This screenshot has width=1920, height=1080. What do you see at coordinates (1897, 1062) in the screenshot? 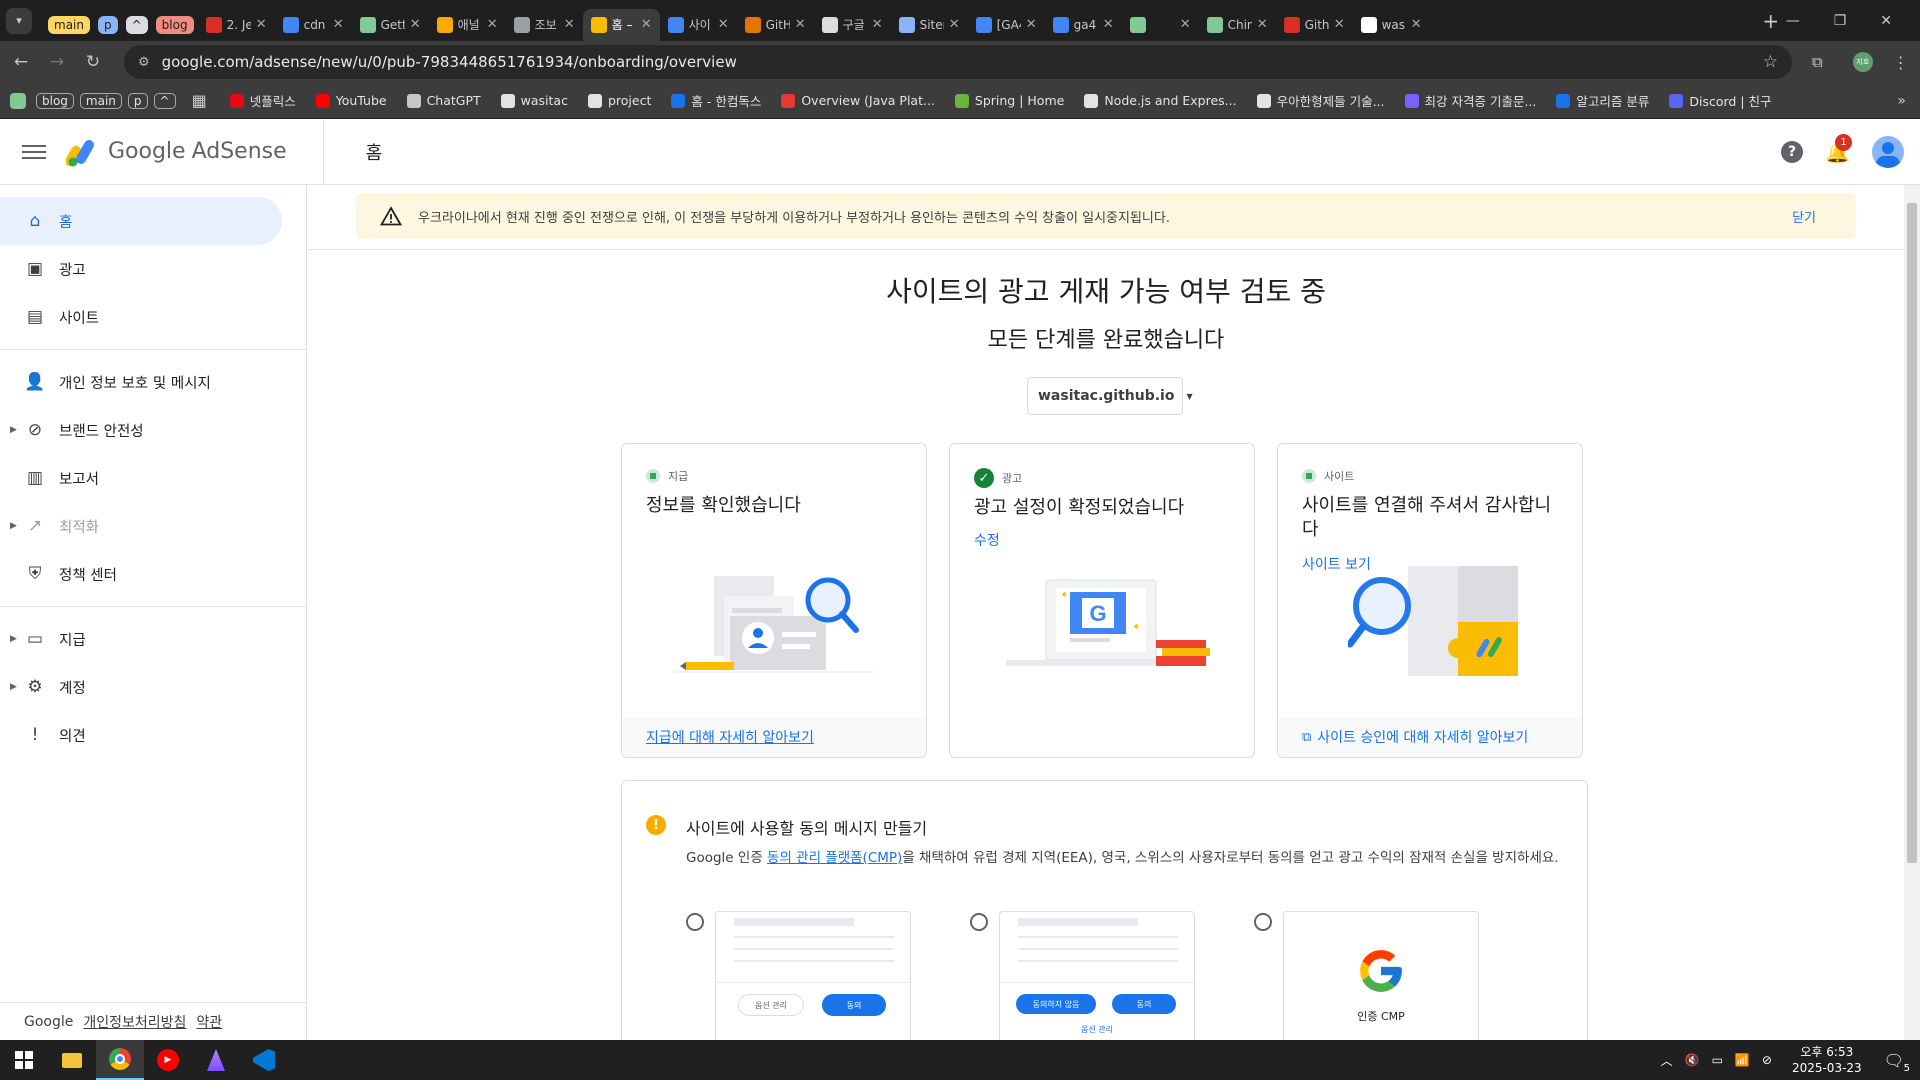
I see `notification-center-button: 🗨 5` at bounding box center [1897, 1062].